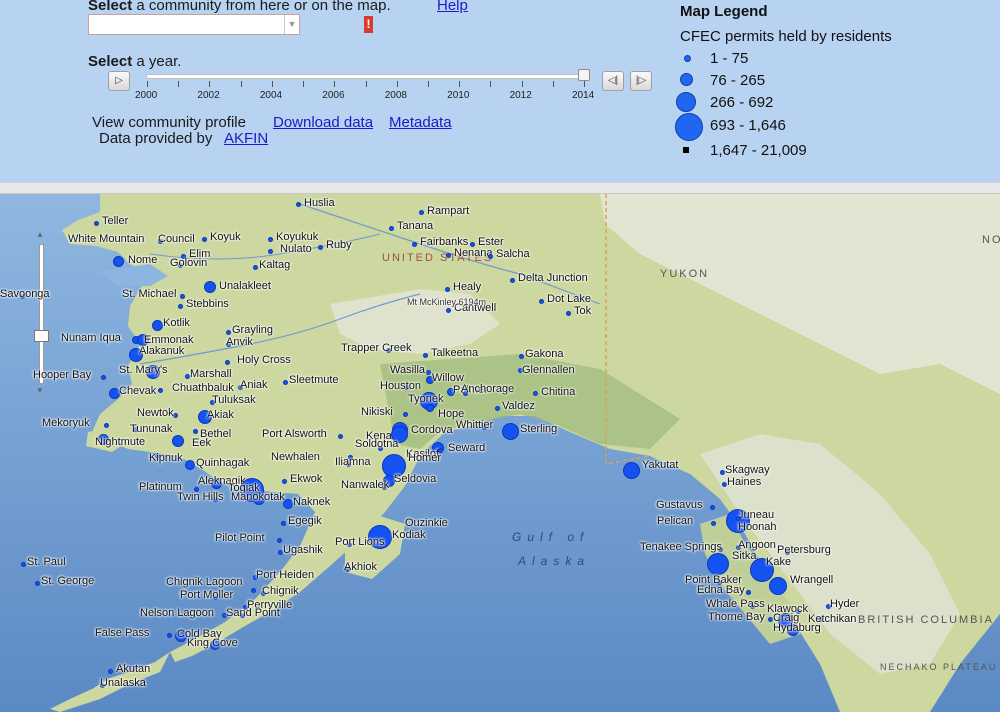  Describe the element at coordinates (311, 502) in the screenshot. I see `community-label: Naknek` at that location.